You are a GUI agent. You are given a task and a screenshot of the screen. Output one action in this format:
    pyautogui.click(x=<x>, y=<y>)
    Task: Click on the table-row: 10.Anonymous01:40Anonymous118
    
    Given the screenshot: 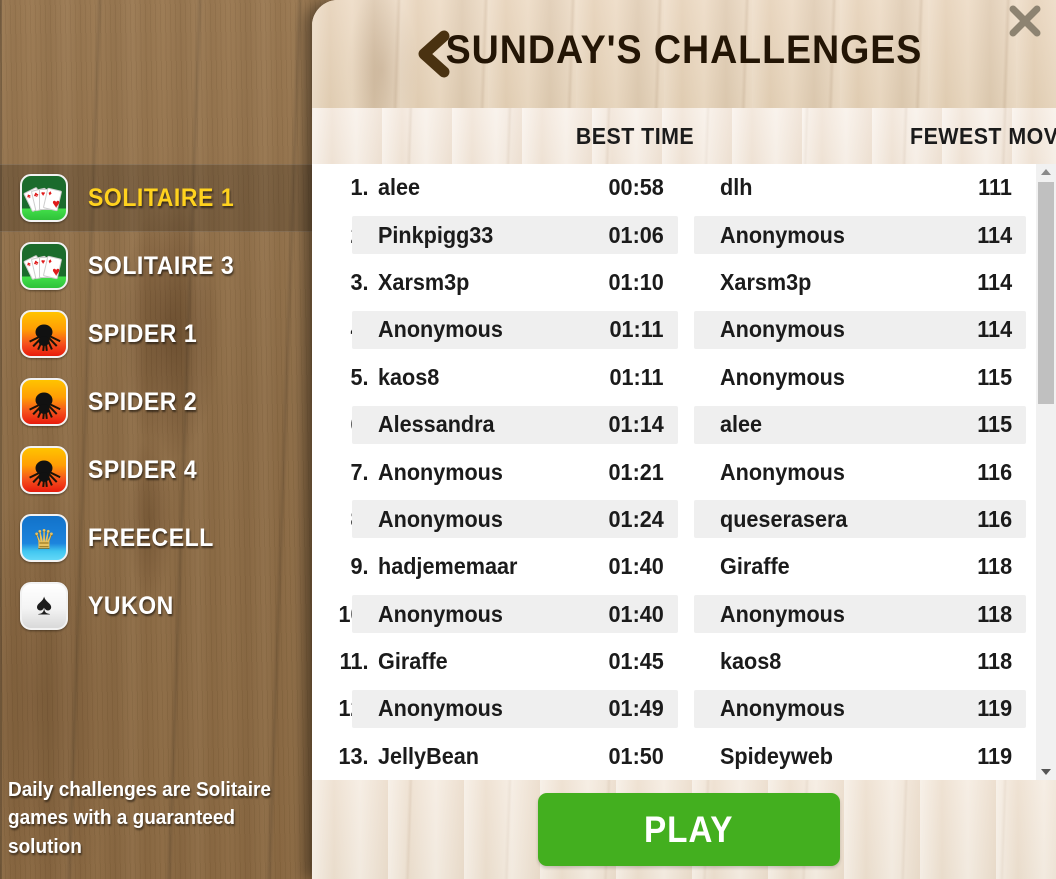 What is the action you would take?
    pyautogui.click(x=684, y=614)
    